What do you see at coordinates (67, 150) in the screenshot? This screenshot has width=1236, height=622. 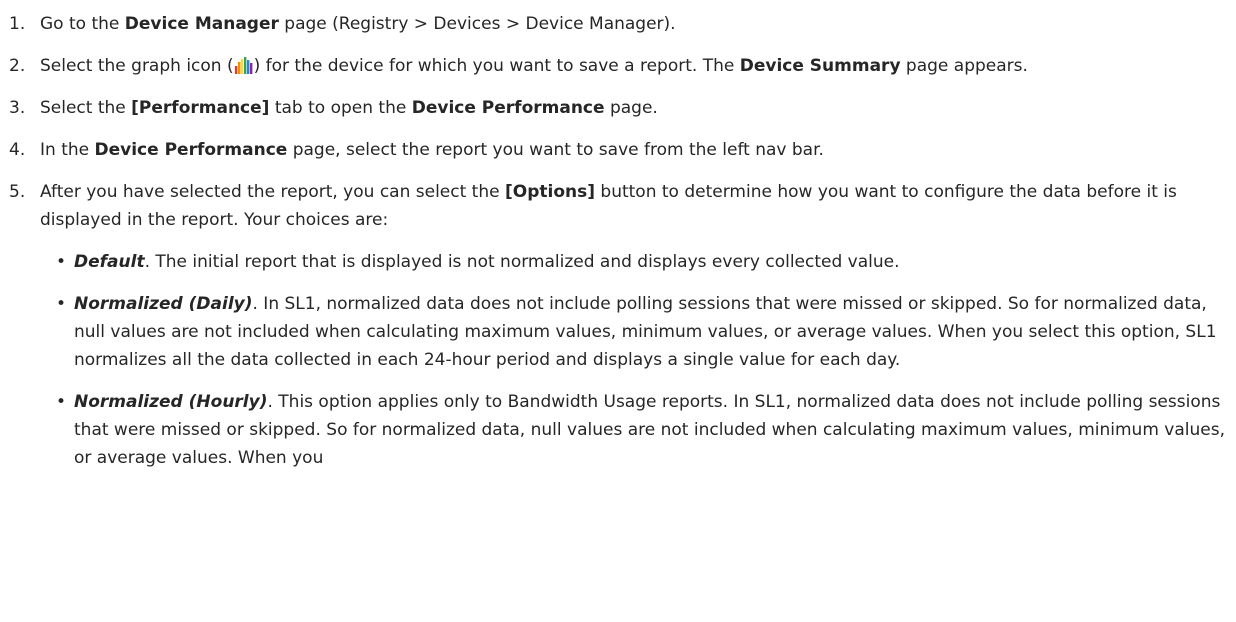 I see `step-text: In the` at bounding box center [67, 150].